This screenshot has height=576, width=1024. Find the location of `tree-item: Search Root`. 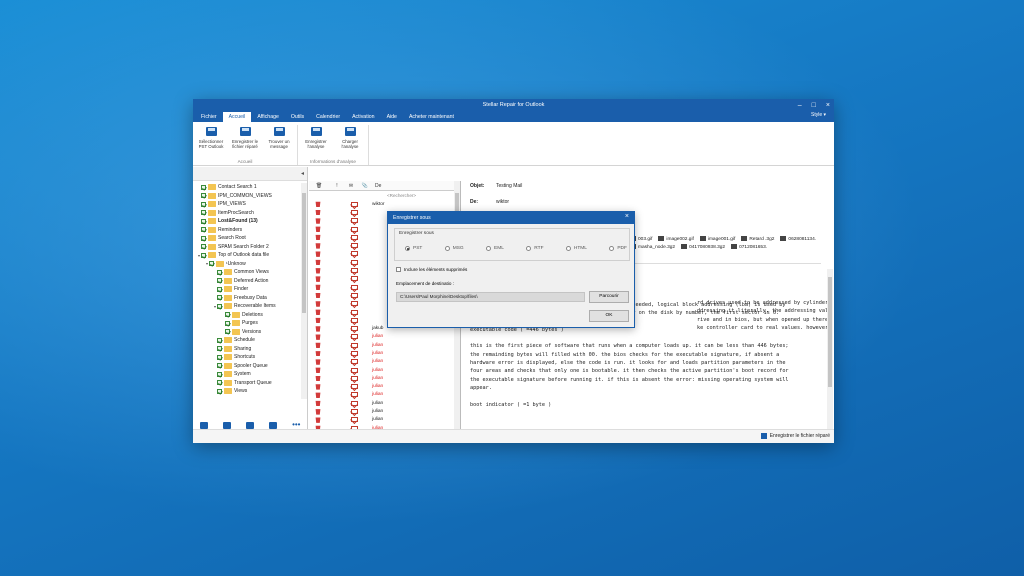

tree-item: Search Root is located at coordinates (247, 238).